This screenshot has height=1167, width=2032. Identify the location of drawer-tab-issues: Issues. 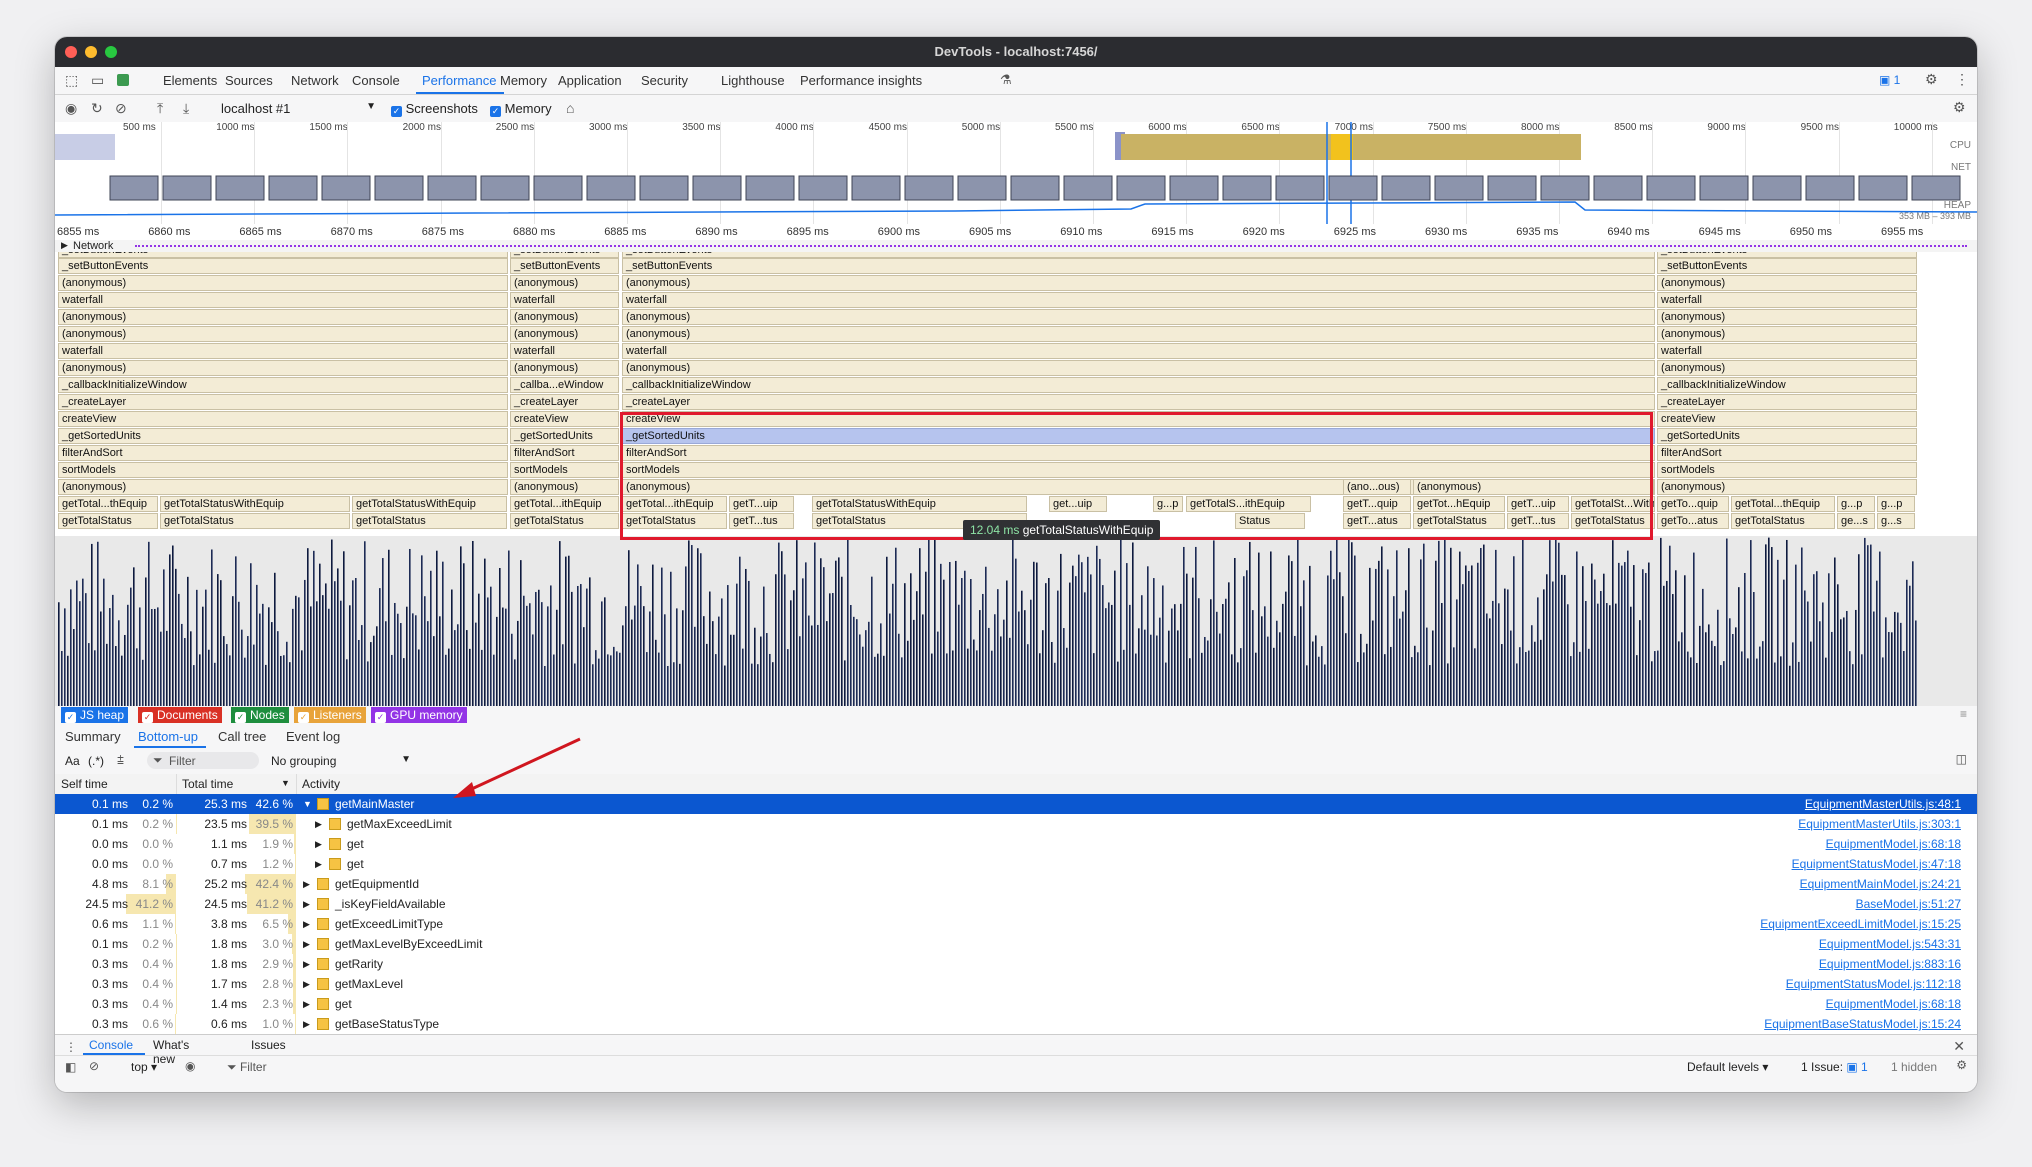
(268, 1045).